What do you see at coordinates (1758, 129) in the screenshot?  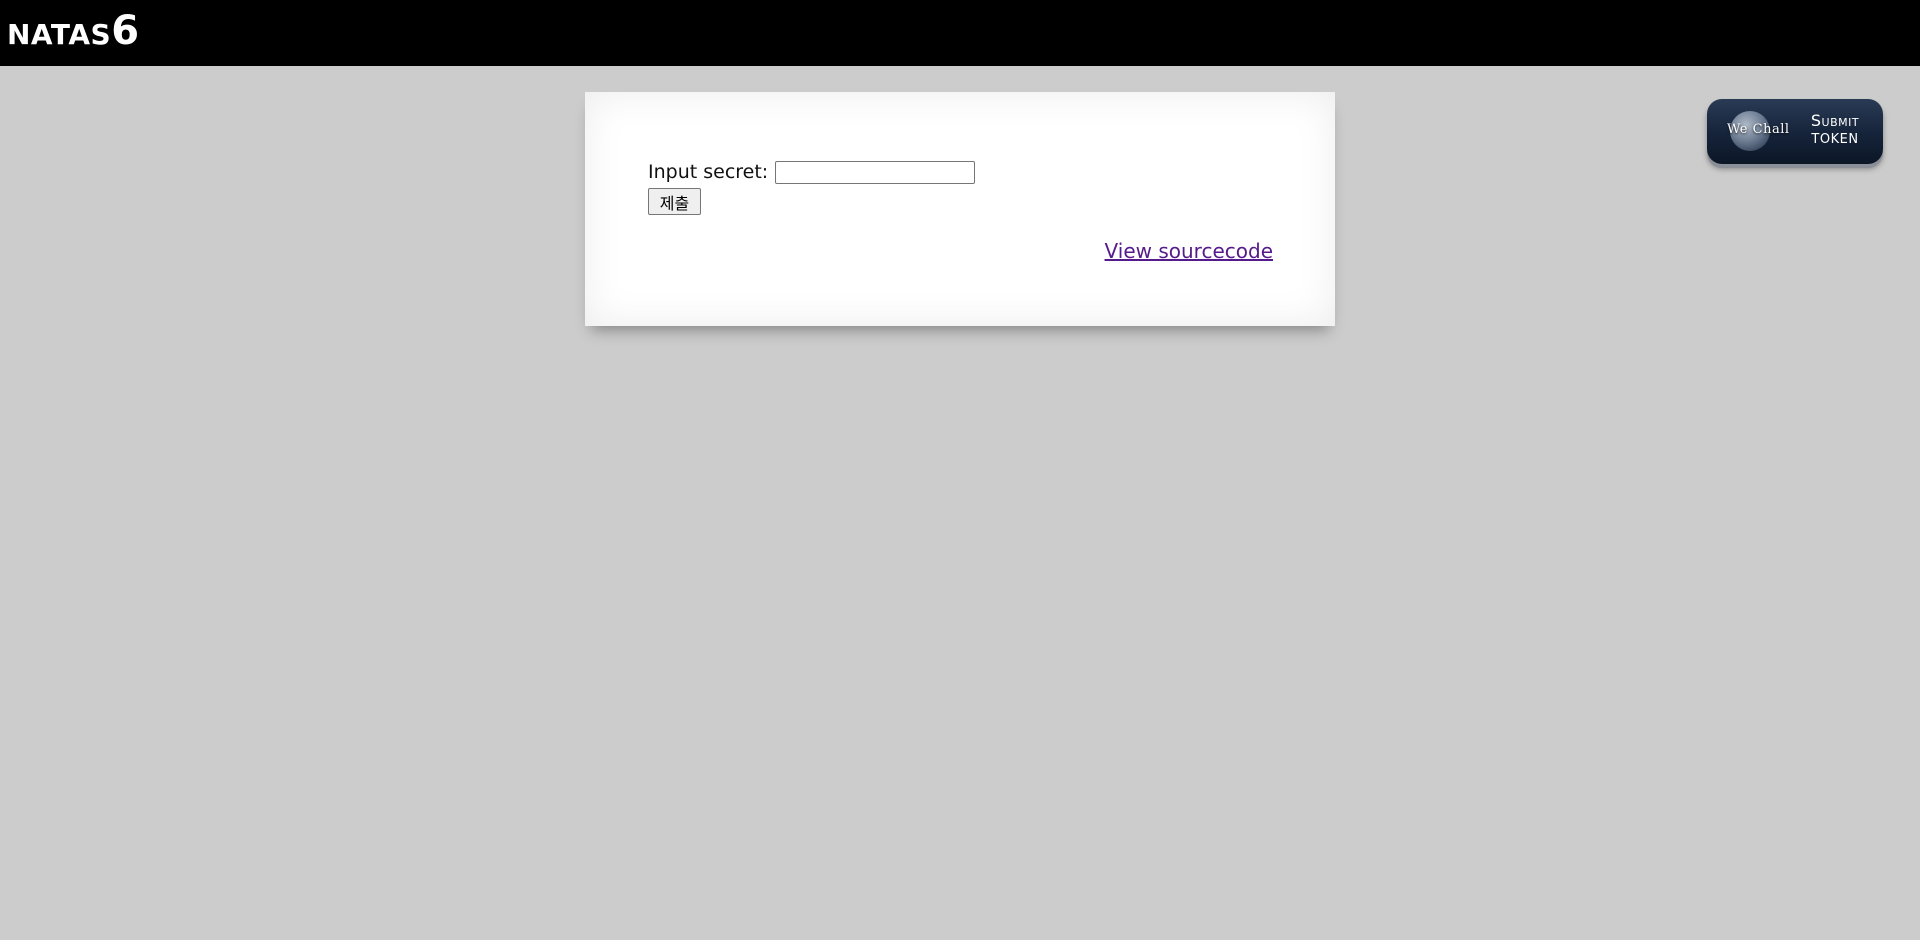 I see `wechall-logo-text: We Chall` at bounding box center [1758, 129].